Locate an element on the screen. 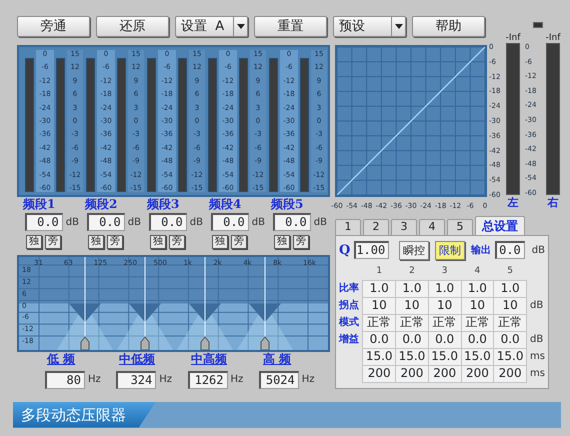  band-label: 中高频 is located at coordinates (209, 359).